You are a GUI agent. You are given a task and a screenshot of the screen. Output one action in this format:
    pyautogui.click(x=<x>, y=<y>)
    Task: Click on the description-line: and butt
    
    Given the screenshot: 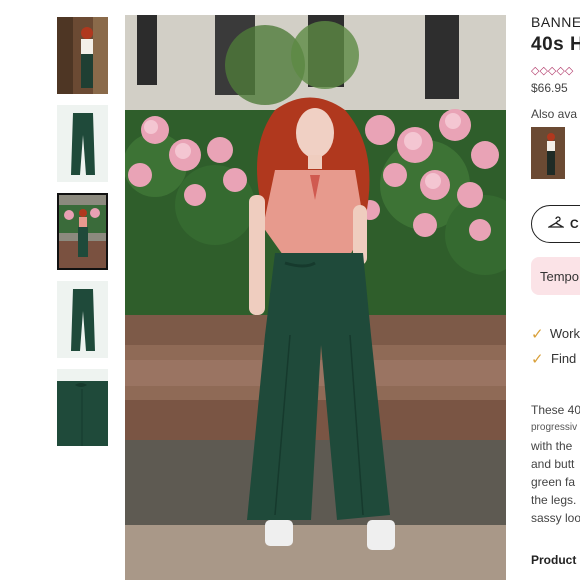 What is the action you would take?
    pyautogui.click(x=553, y=464)
    